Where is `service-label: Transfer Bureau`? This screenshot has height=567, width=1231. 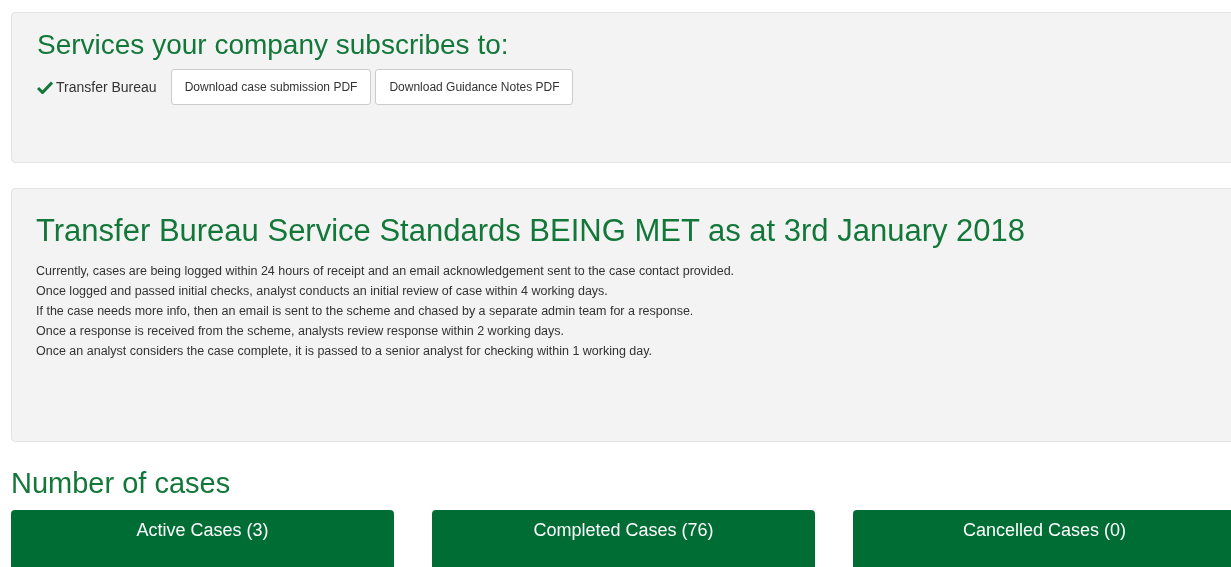
service-label: Transfer Bureau is located at coordinates (106, 87).